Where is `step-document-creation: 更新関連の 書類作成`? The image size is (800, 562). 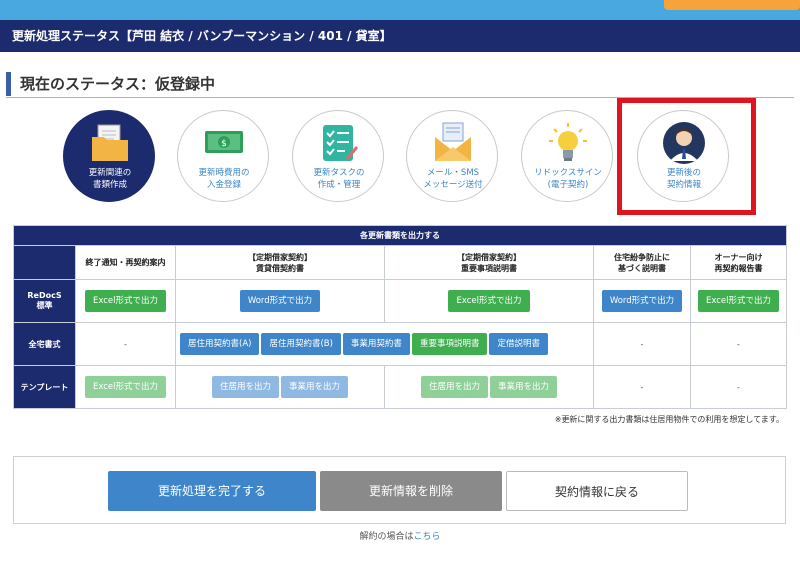 step-document-creation: 更新関連の 書類作成 is located at coordinates (109, 156).